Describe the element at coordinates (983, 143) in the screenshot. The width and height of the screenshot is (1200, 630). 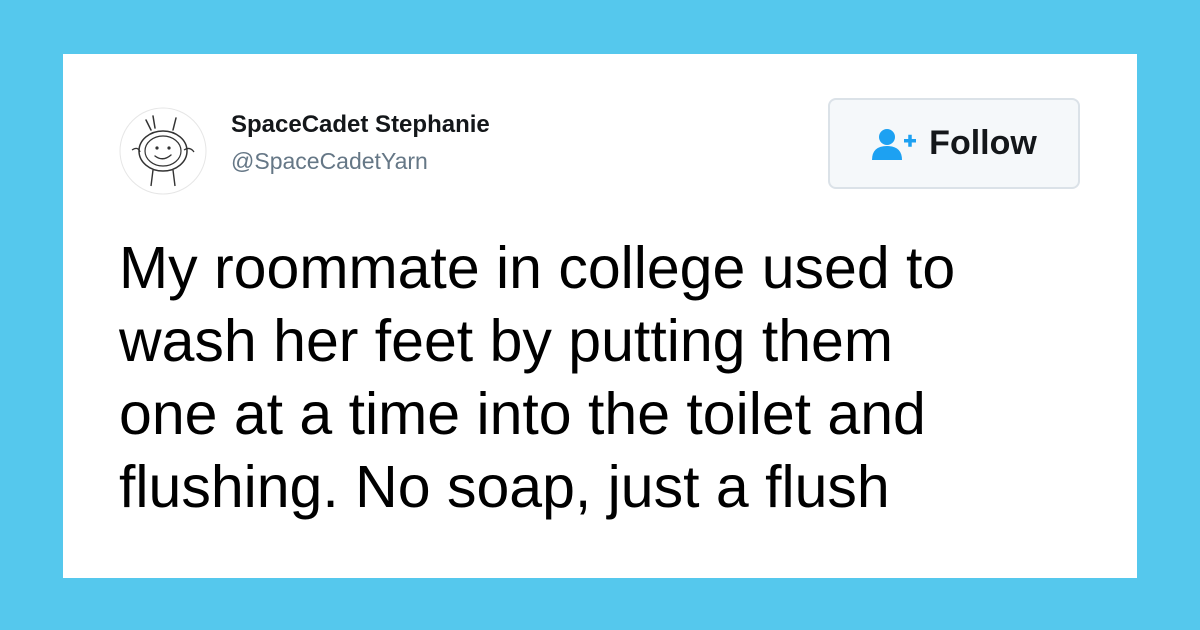
I see `follow-label: Follow` at that location.